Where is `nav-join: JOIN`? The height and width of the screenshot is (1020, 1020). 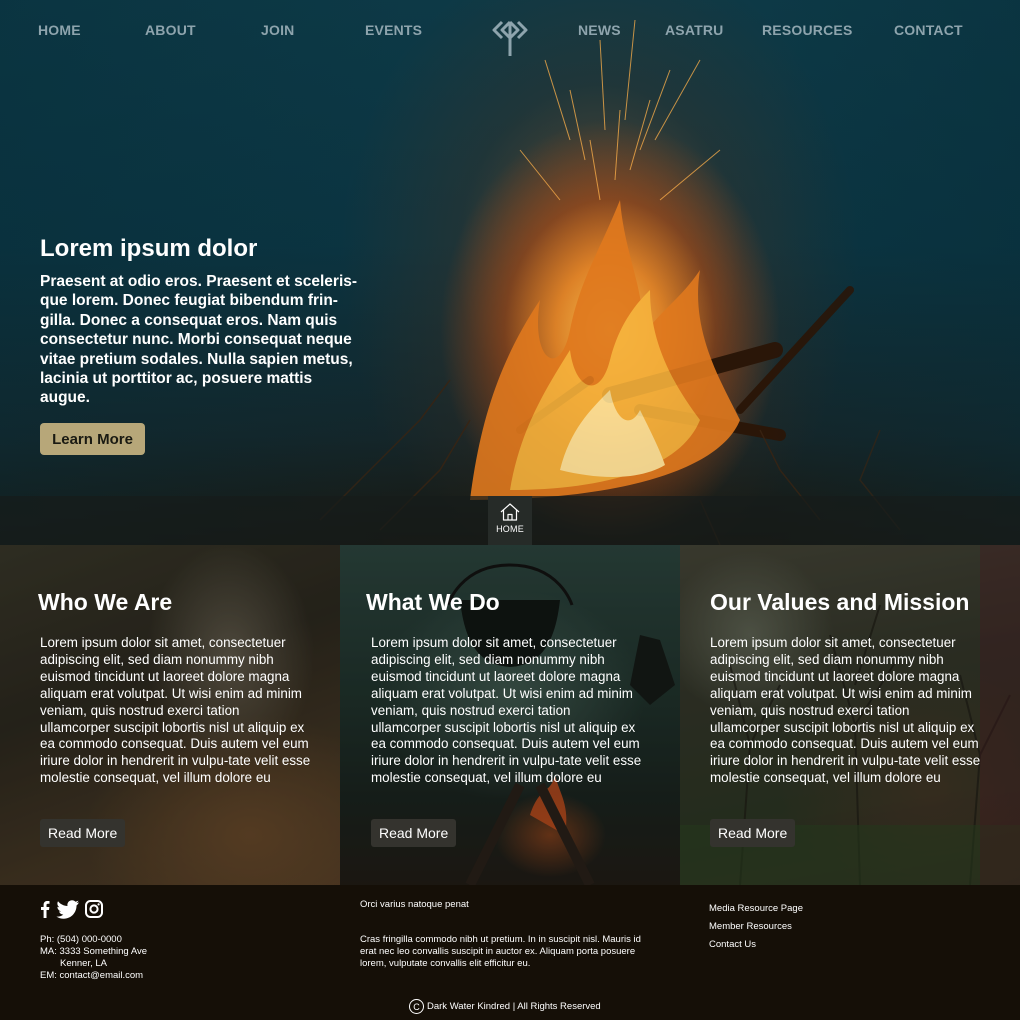 nav-join: JOIN is located at coordinates (277, 30).